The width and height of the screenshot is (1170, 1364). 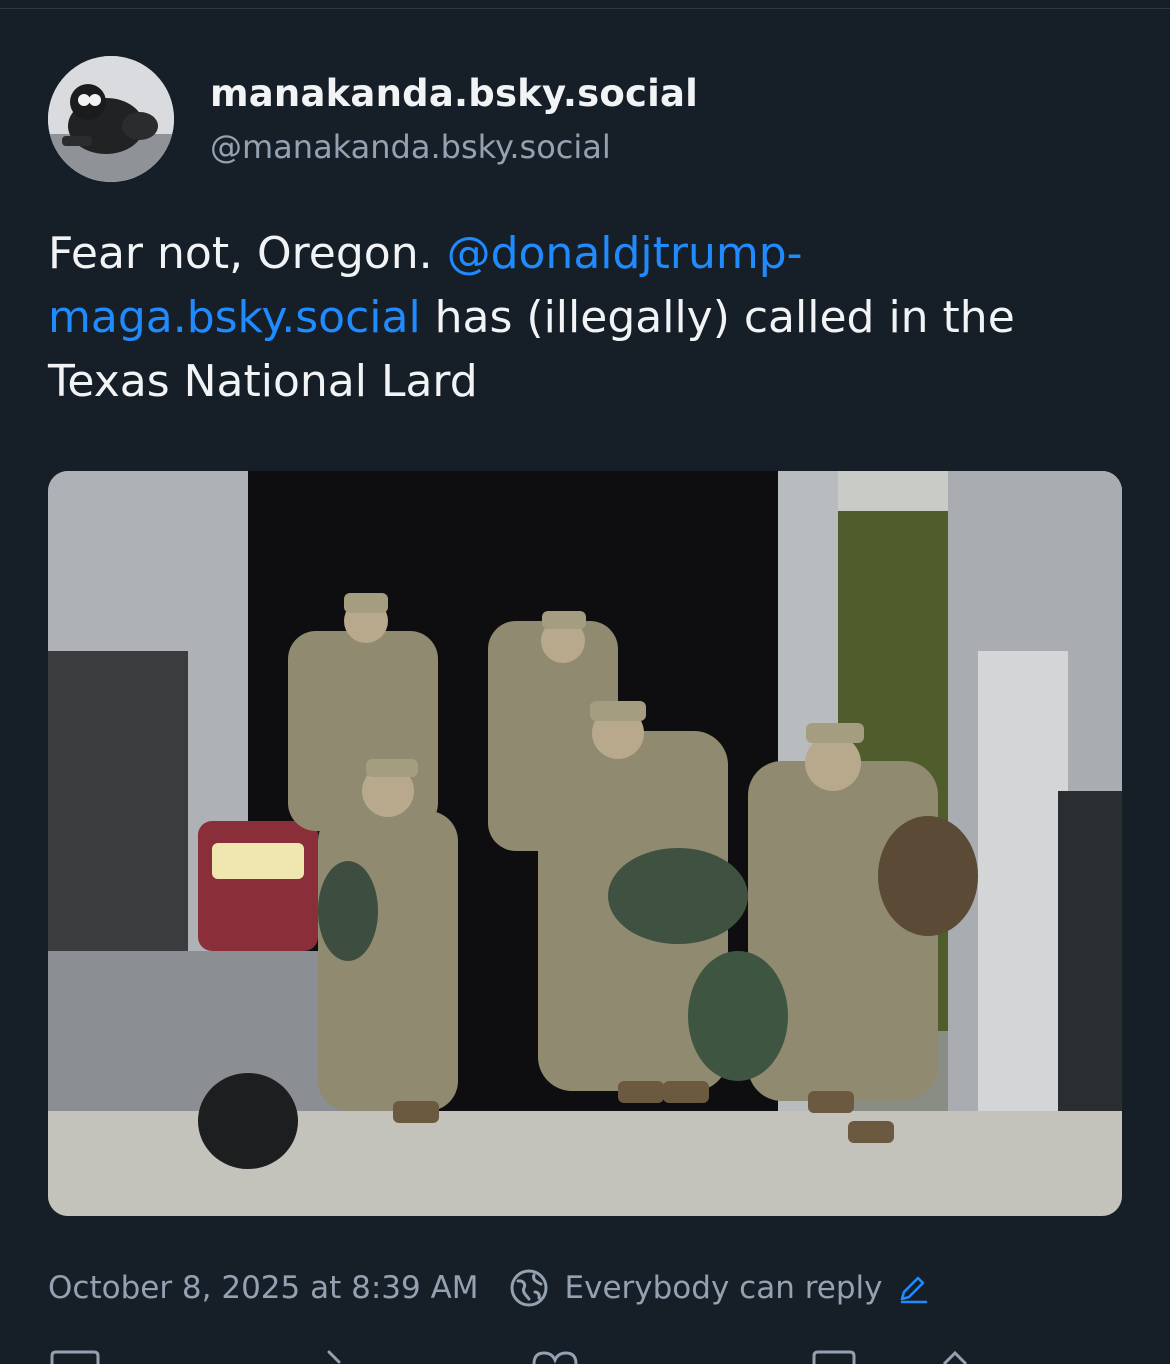 I want to click on author-display-name: manakanda.bsky.social, so click(x=454, y=93).